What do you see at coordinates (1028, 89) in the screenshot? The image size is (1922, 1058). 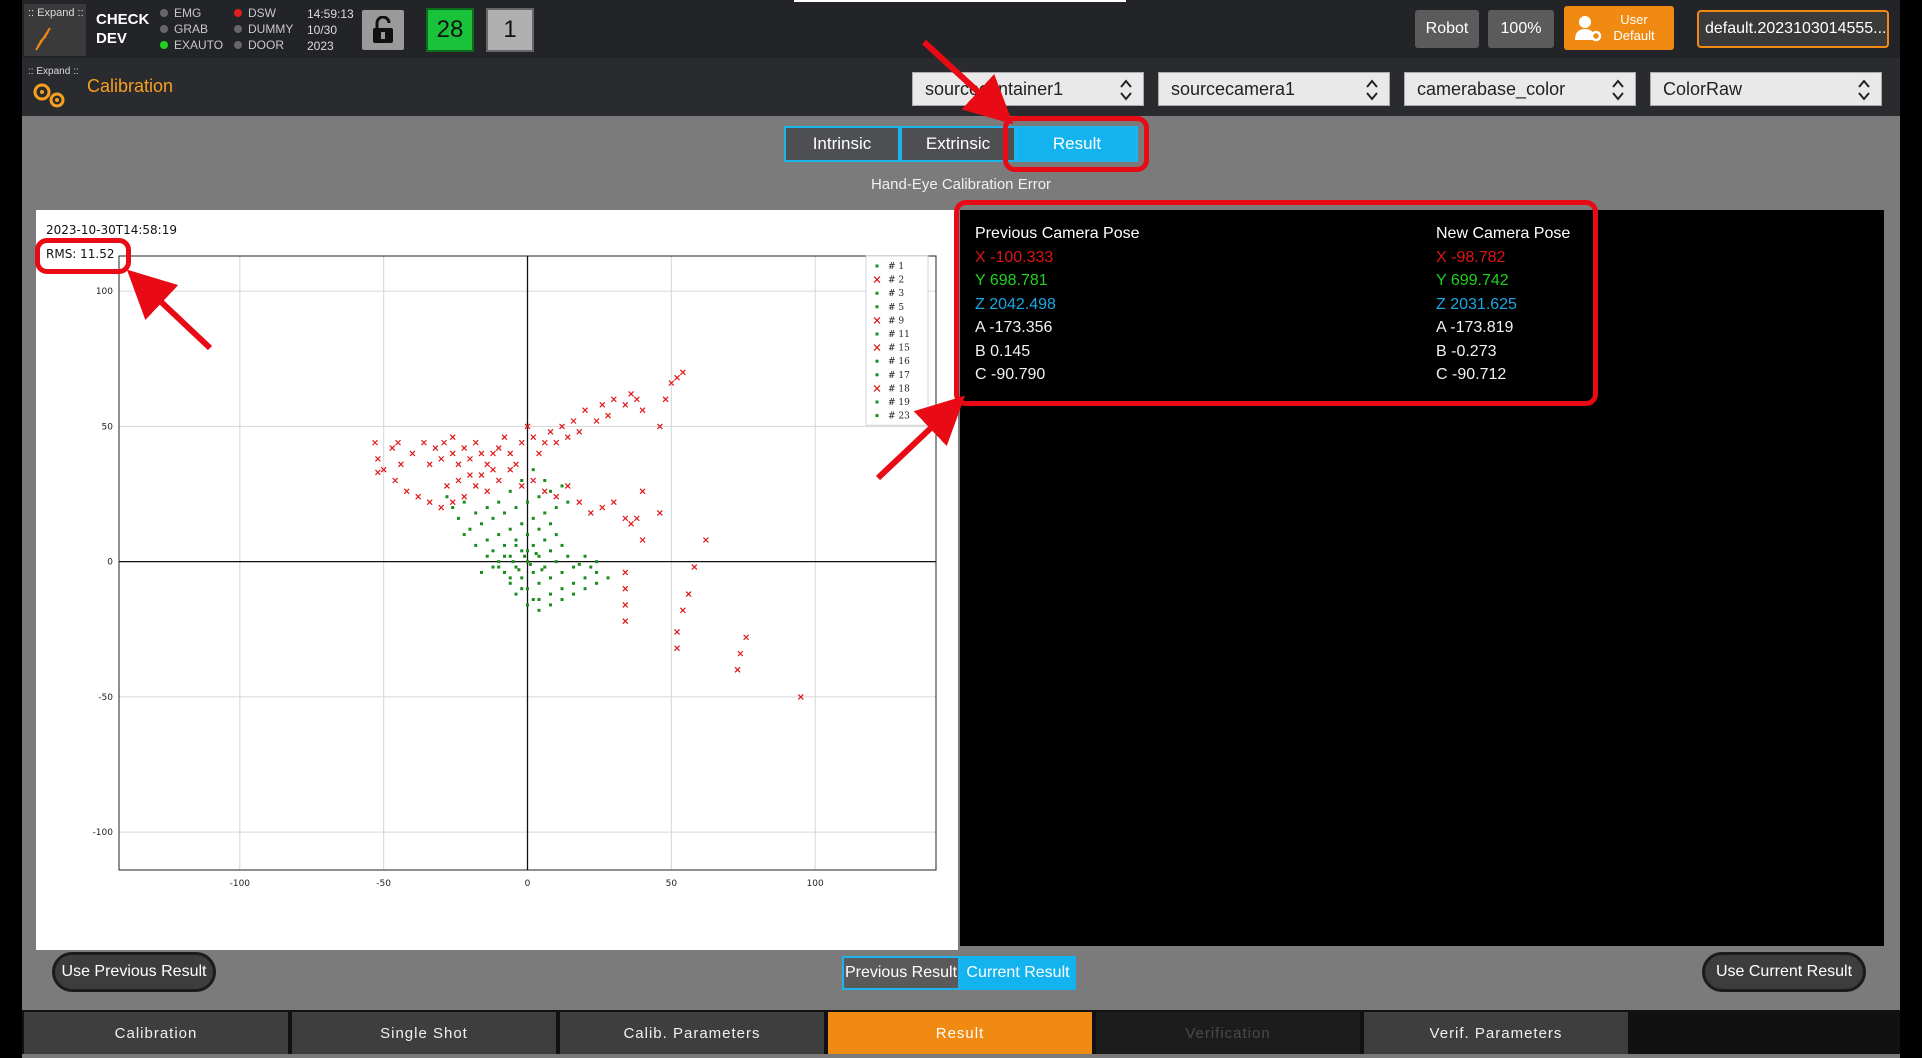 I see `source-container-select: sourcecontainer1` at bounding box center [1028, 89].